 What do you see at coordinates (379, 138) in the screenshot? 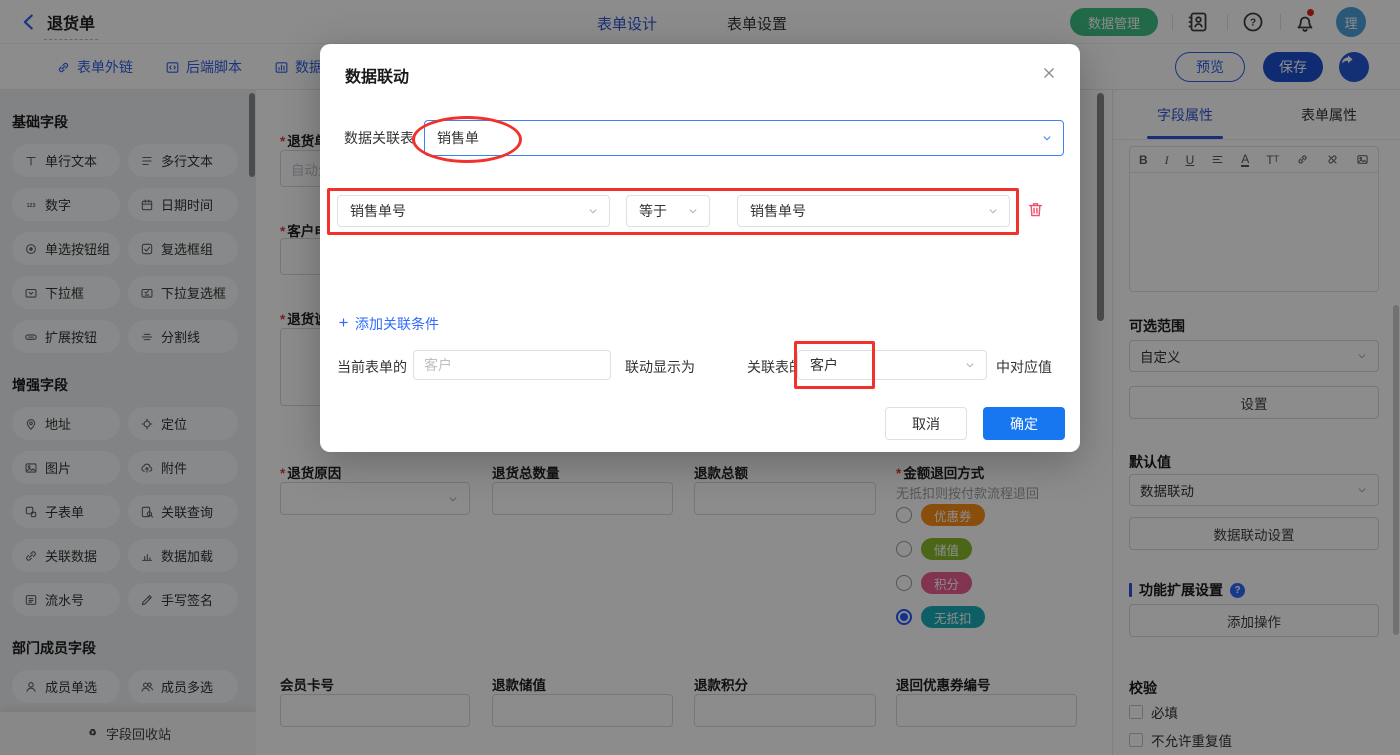
I see `relation-table-label: 数据关联表` at bounding box center [379, 138].